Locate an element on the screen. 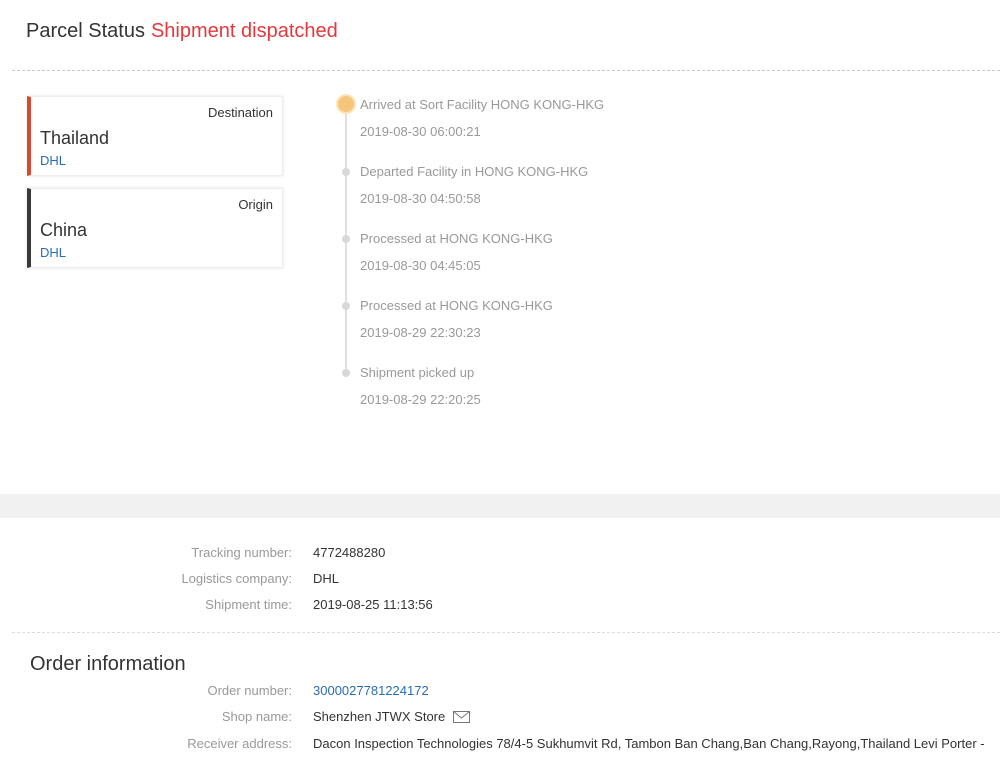 This screenshot has height=774, width=1000. origin-card: Origin China DHL is located at coordinates (155, 228).